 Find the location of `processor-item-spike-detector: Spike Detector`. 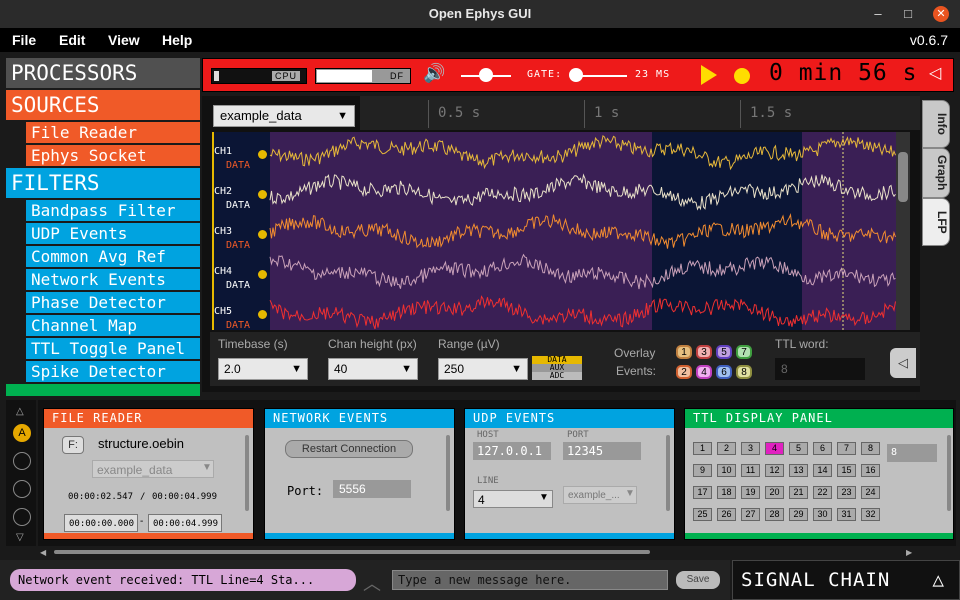

processor-item-spike-detector: Spike Detector is located at coordinates (113, 371).